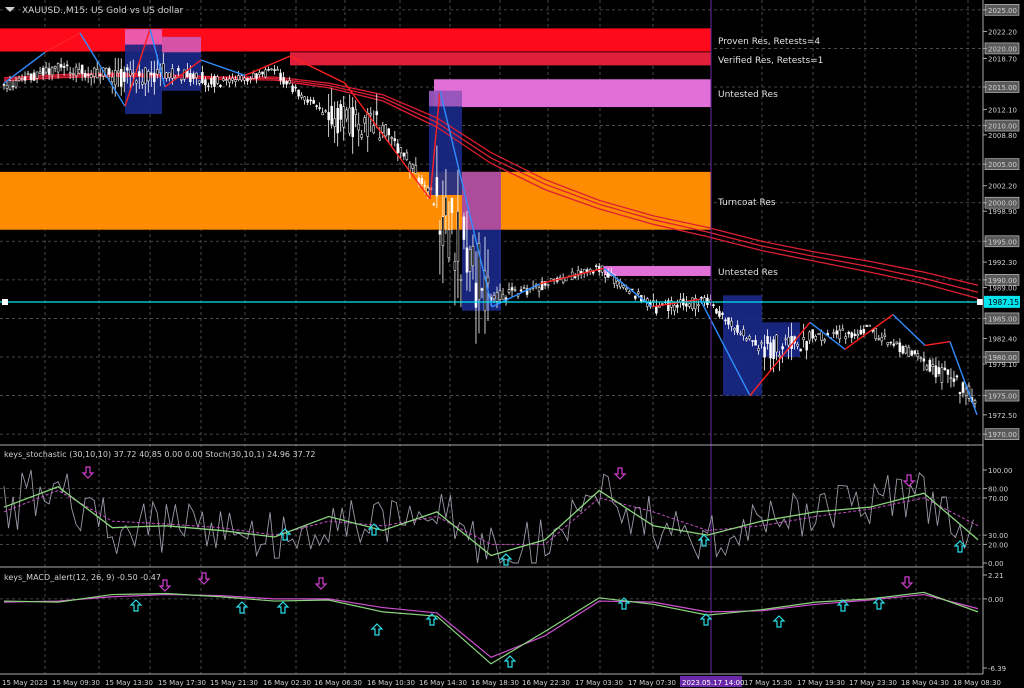 This screenshot has height=688, width=1024. Describe the element at coordinates (980, 302) in the screenshot. I see `price-line-handle-right` at that location.